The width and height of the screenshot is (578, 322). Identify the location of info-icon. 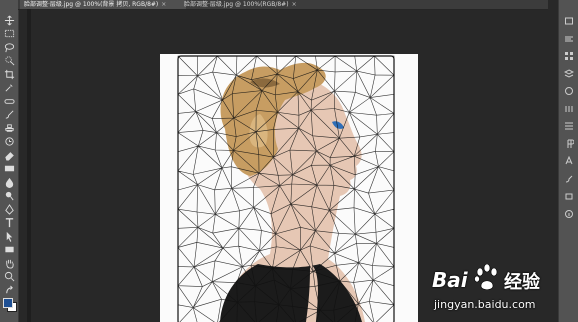
(569, 214).